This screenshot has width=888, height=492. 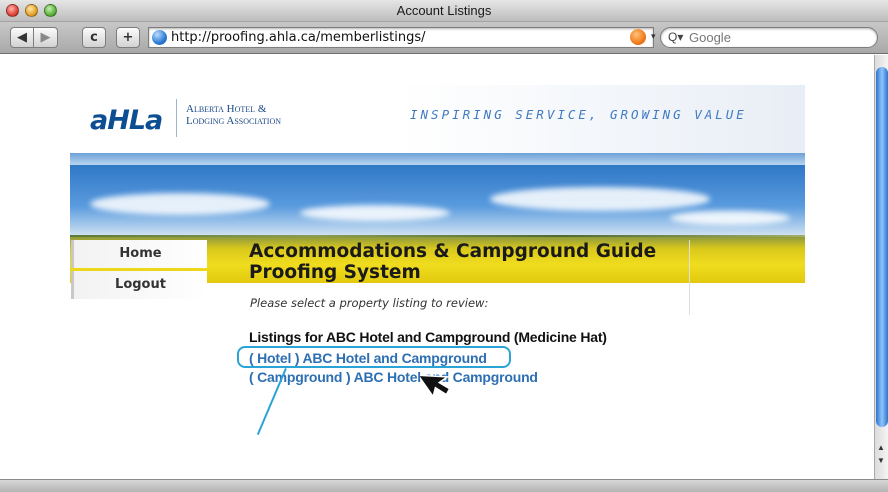 What do you see at coordinates (435, 386) in the screenshot?
I see `mouse-cursor-icon` at bounding box center [435, 386].